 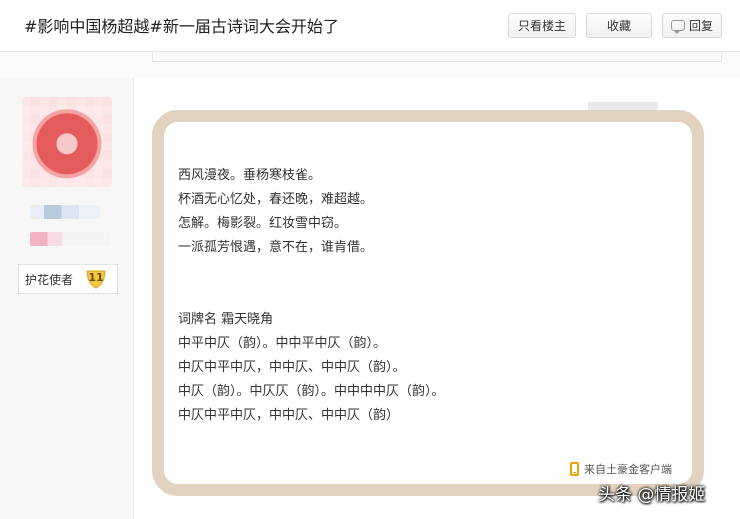 What do you see at coordinates (652, 495) in the screenshot?
I see `watermark: 头条 @情报姬` at bounding box center [652, 495].